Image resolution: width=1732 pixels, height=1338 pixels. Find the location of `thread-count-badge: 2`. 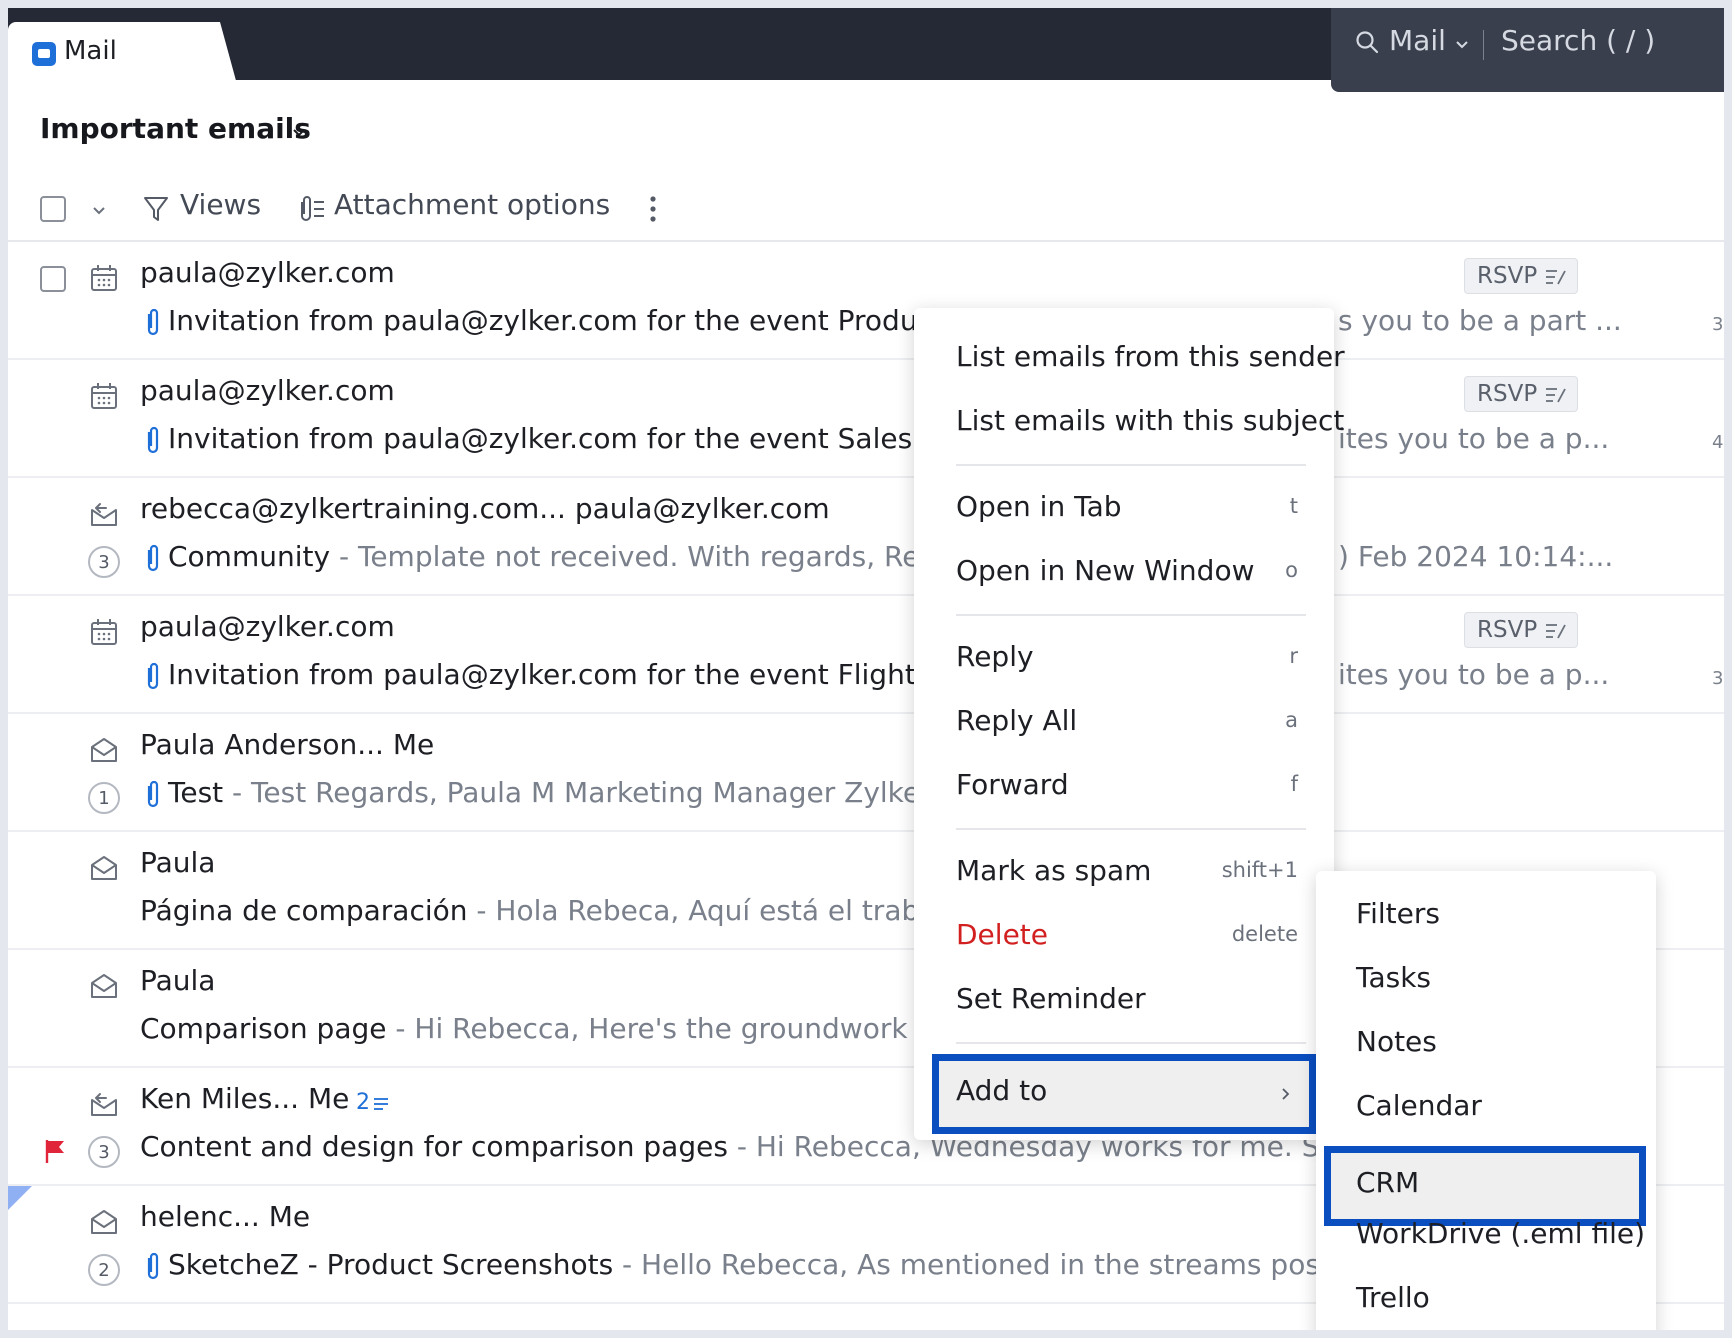

thread-count-badge: 2 is located at coordinates (104, 1270).